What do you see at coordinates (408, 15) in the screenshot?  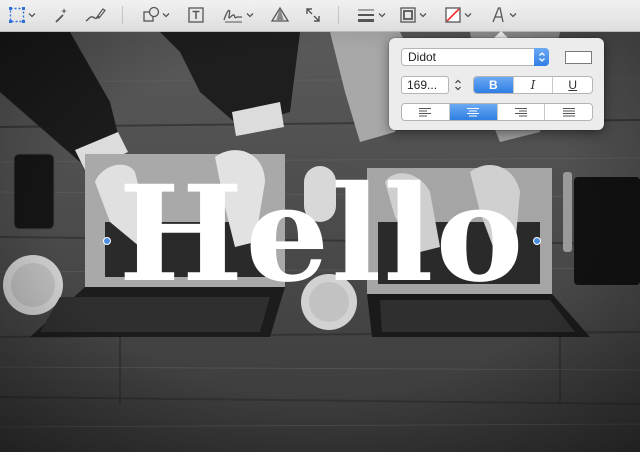 I see `border-square-icon` at bounding box center [408, 15].